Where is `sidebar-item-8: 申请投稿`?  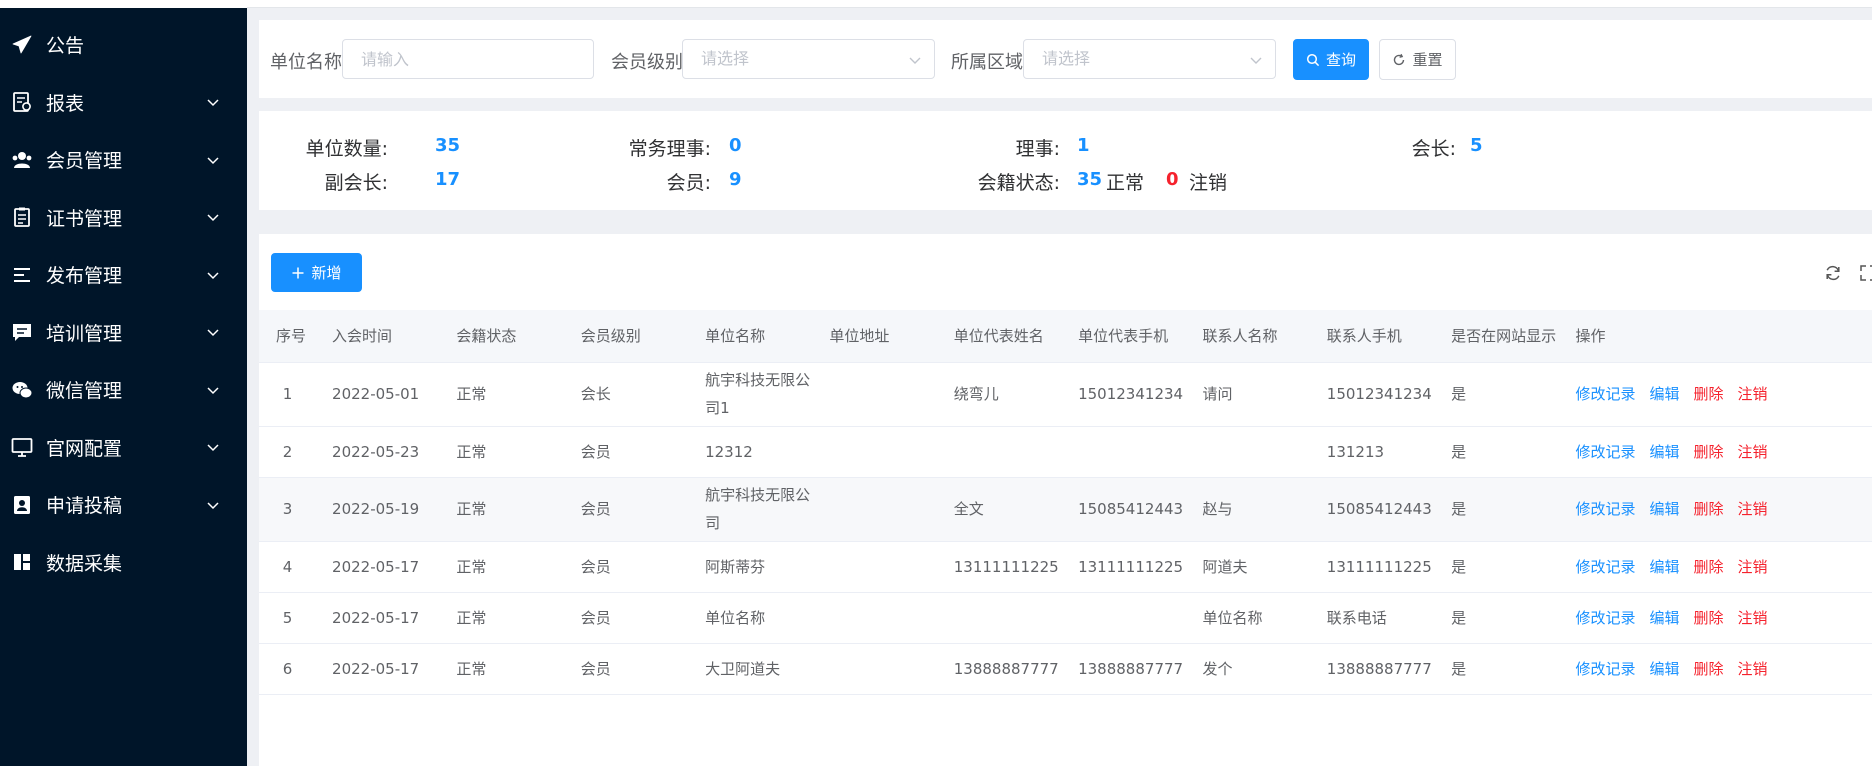
sidebar-item-8: 申请投稿 is located at coordinates (123, 505).